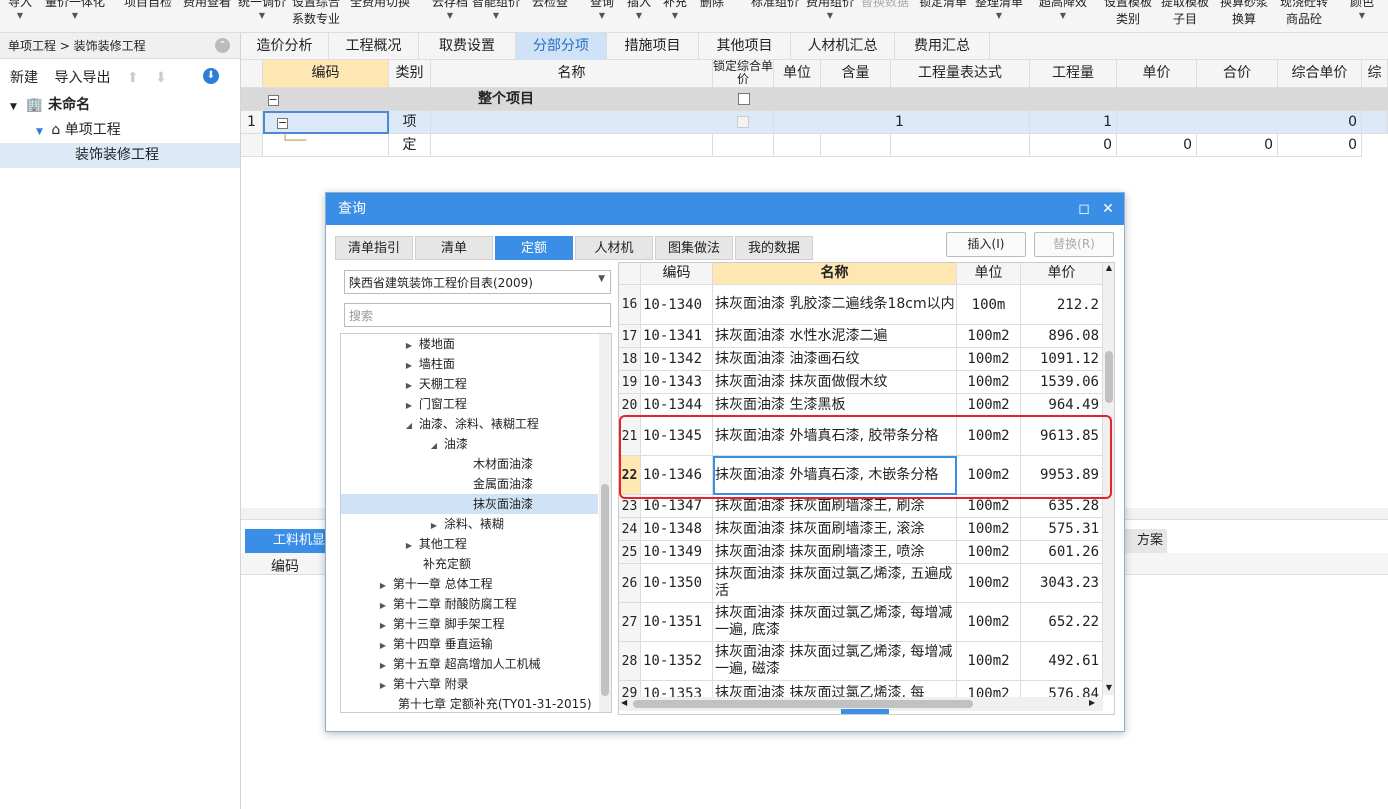  Describe the element at coordinates (677, 359) in the screenshot. I see `results-row-code: 10-1342` at that location.